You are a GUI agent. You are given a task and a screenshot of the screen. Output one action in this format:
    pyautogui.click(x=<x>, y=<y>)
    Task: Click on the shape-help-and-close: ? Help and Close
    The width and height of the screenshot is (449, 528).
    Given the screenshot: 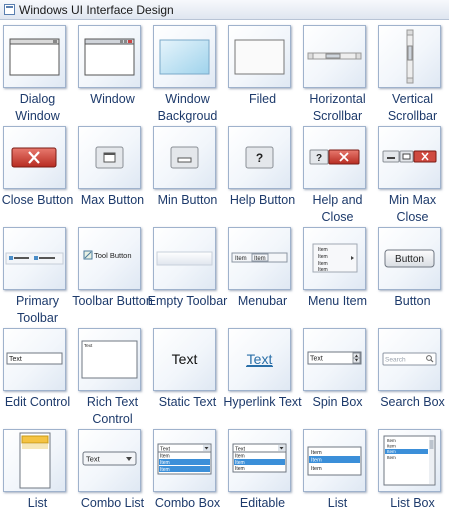 What is the action you would take?
    pyautogui.click(x=337, y=174)
    